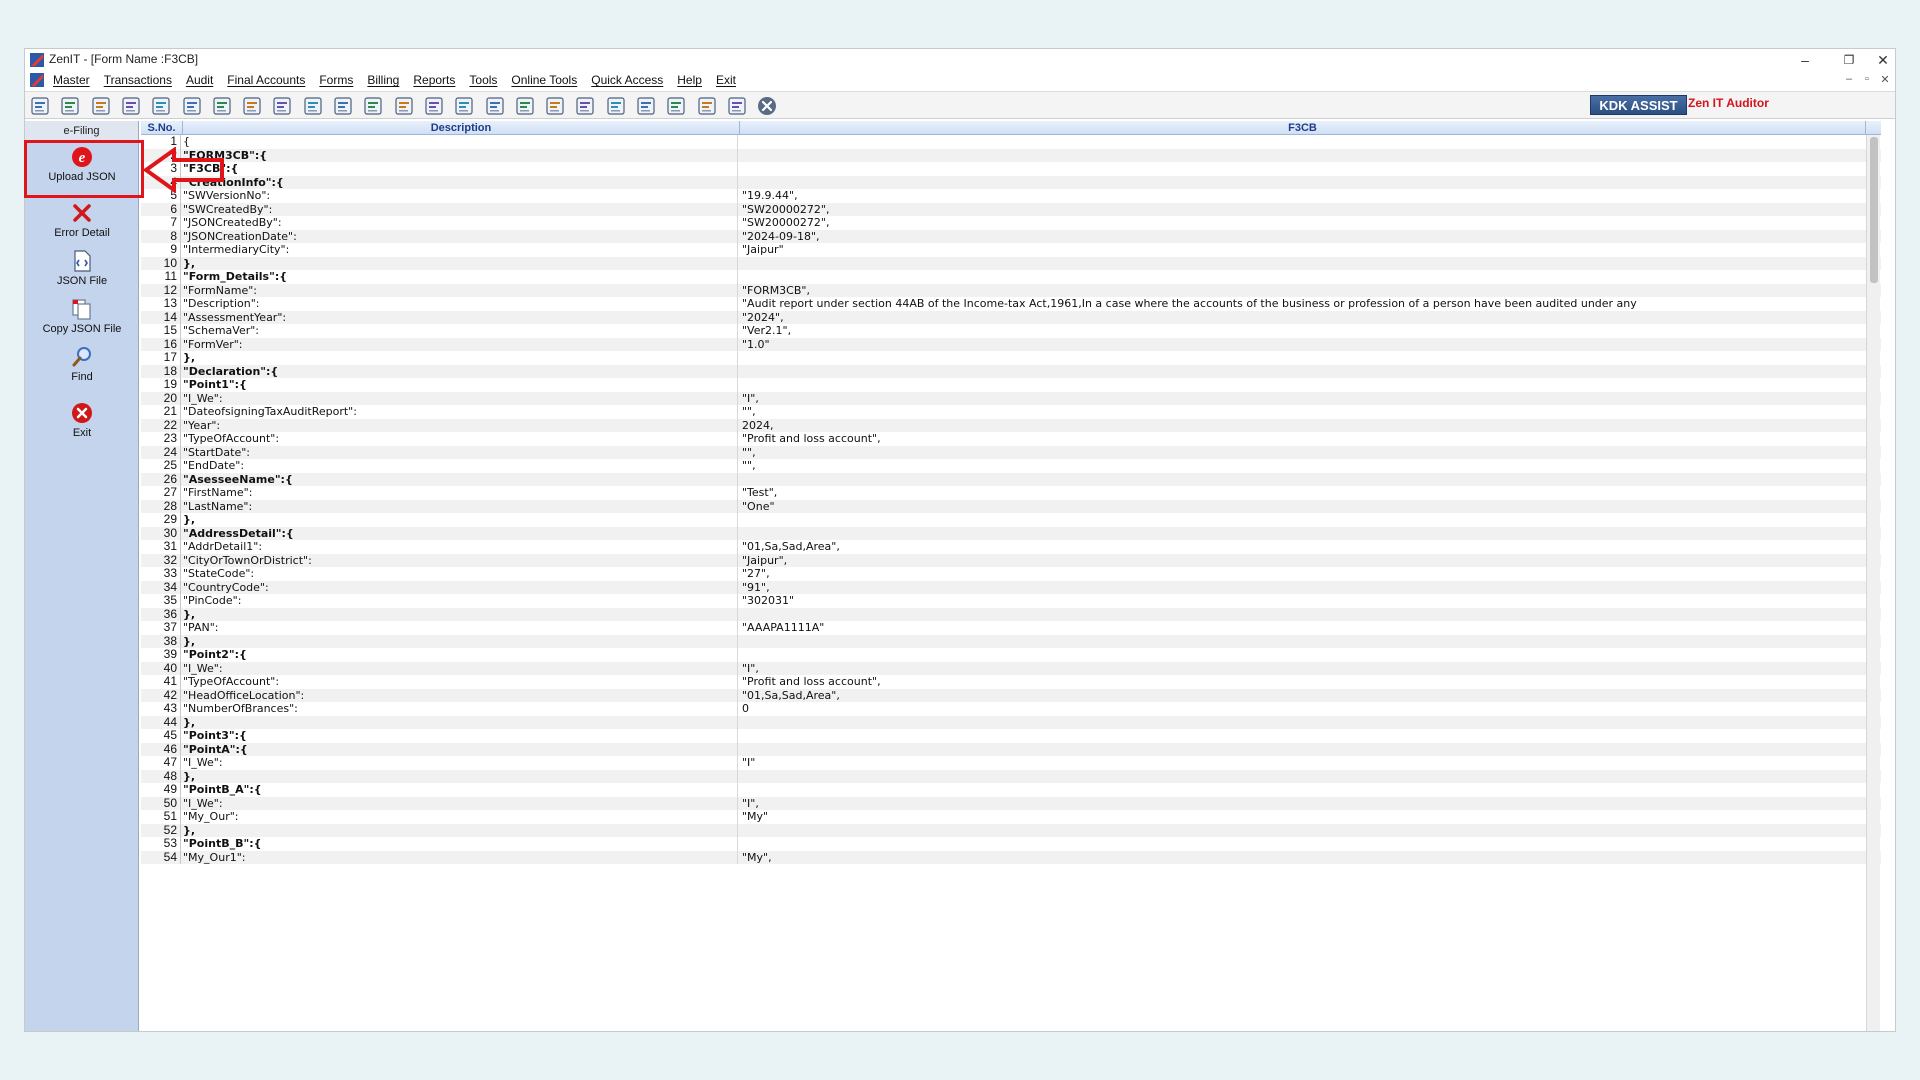 The image size is (1920, 1080). I want to click on description-cell: "FormName":, so click(460, 290).